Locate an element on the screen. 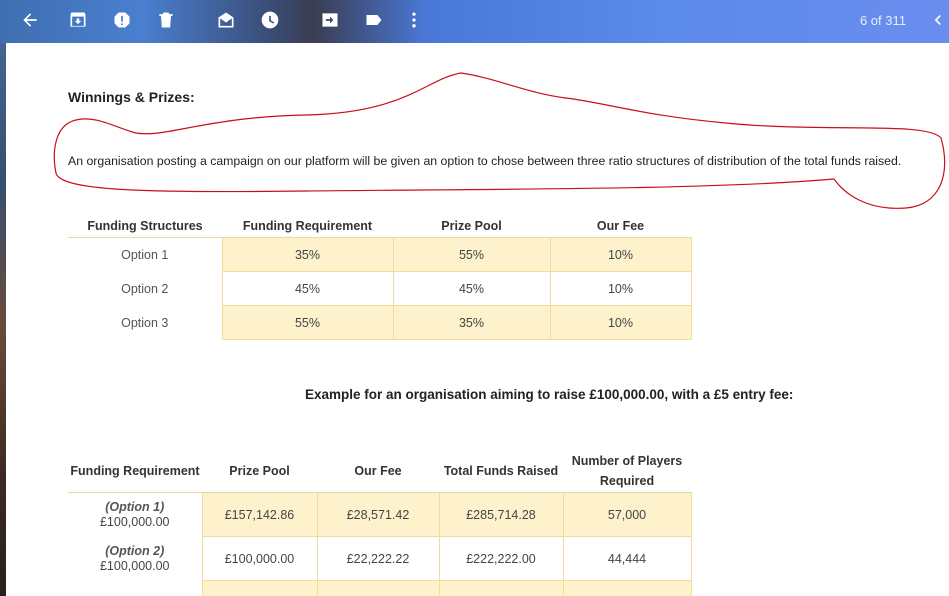 The height and width of the screenshot is (596, 949). section-heading: Winnings & Prizes: is located at coordinates (131, 97).